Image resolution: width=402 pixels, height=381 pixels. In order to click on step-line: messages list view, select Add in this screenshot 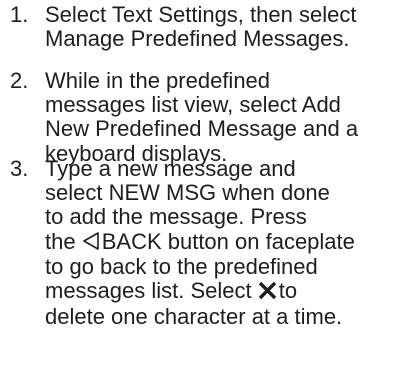, I will do `click(193, 105)`.